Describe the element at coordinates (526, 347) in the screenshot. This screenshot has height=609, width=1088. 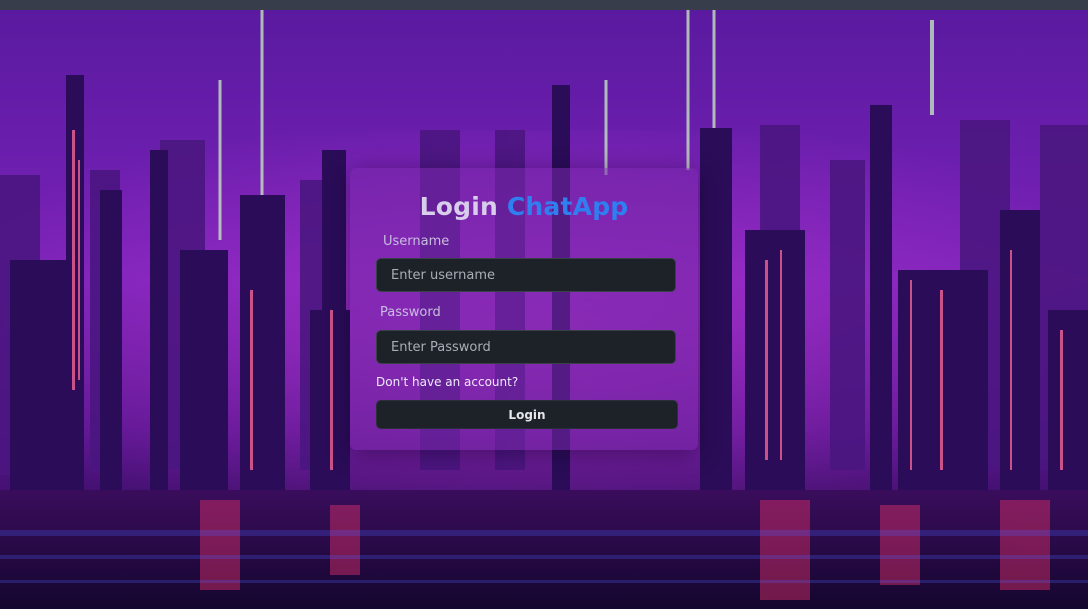
I see `password-input` at that location.